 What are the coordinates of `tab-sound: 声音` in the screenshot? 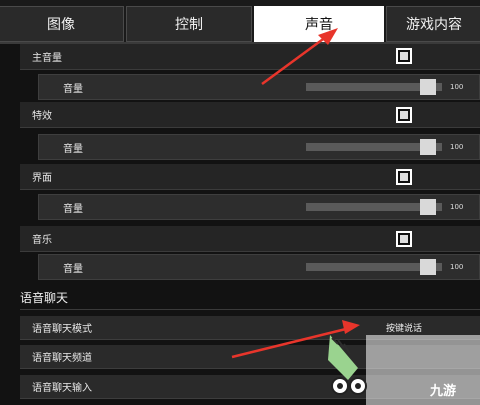 It's located at (319, 24).